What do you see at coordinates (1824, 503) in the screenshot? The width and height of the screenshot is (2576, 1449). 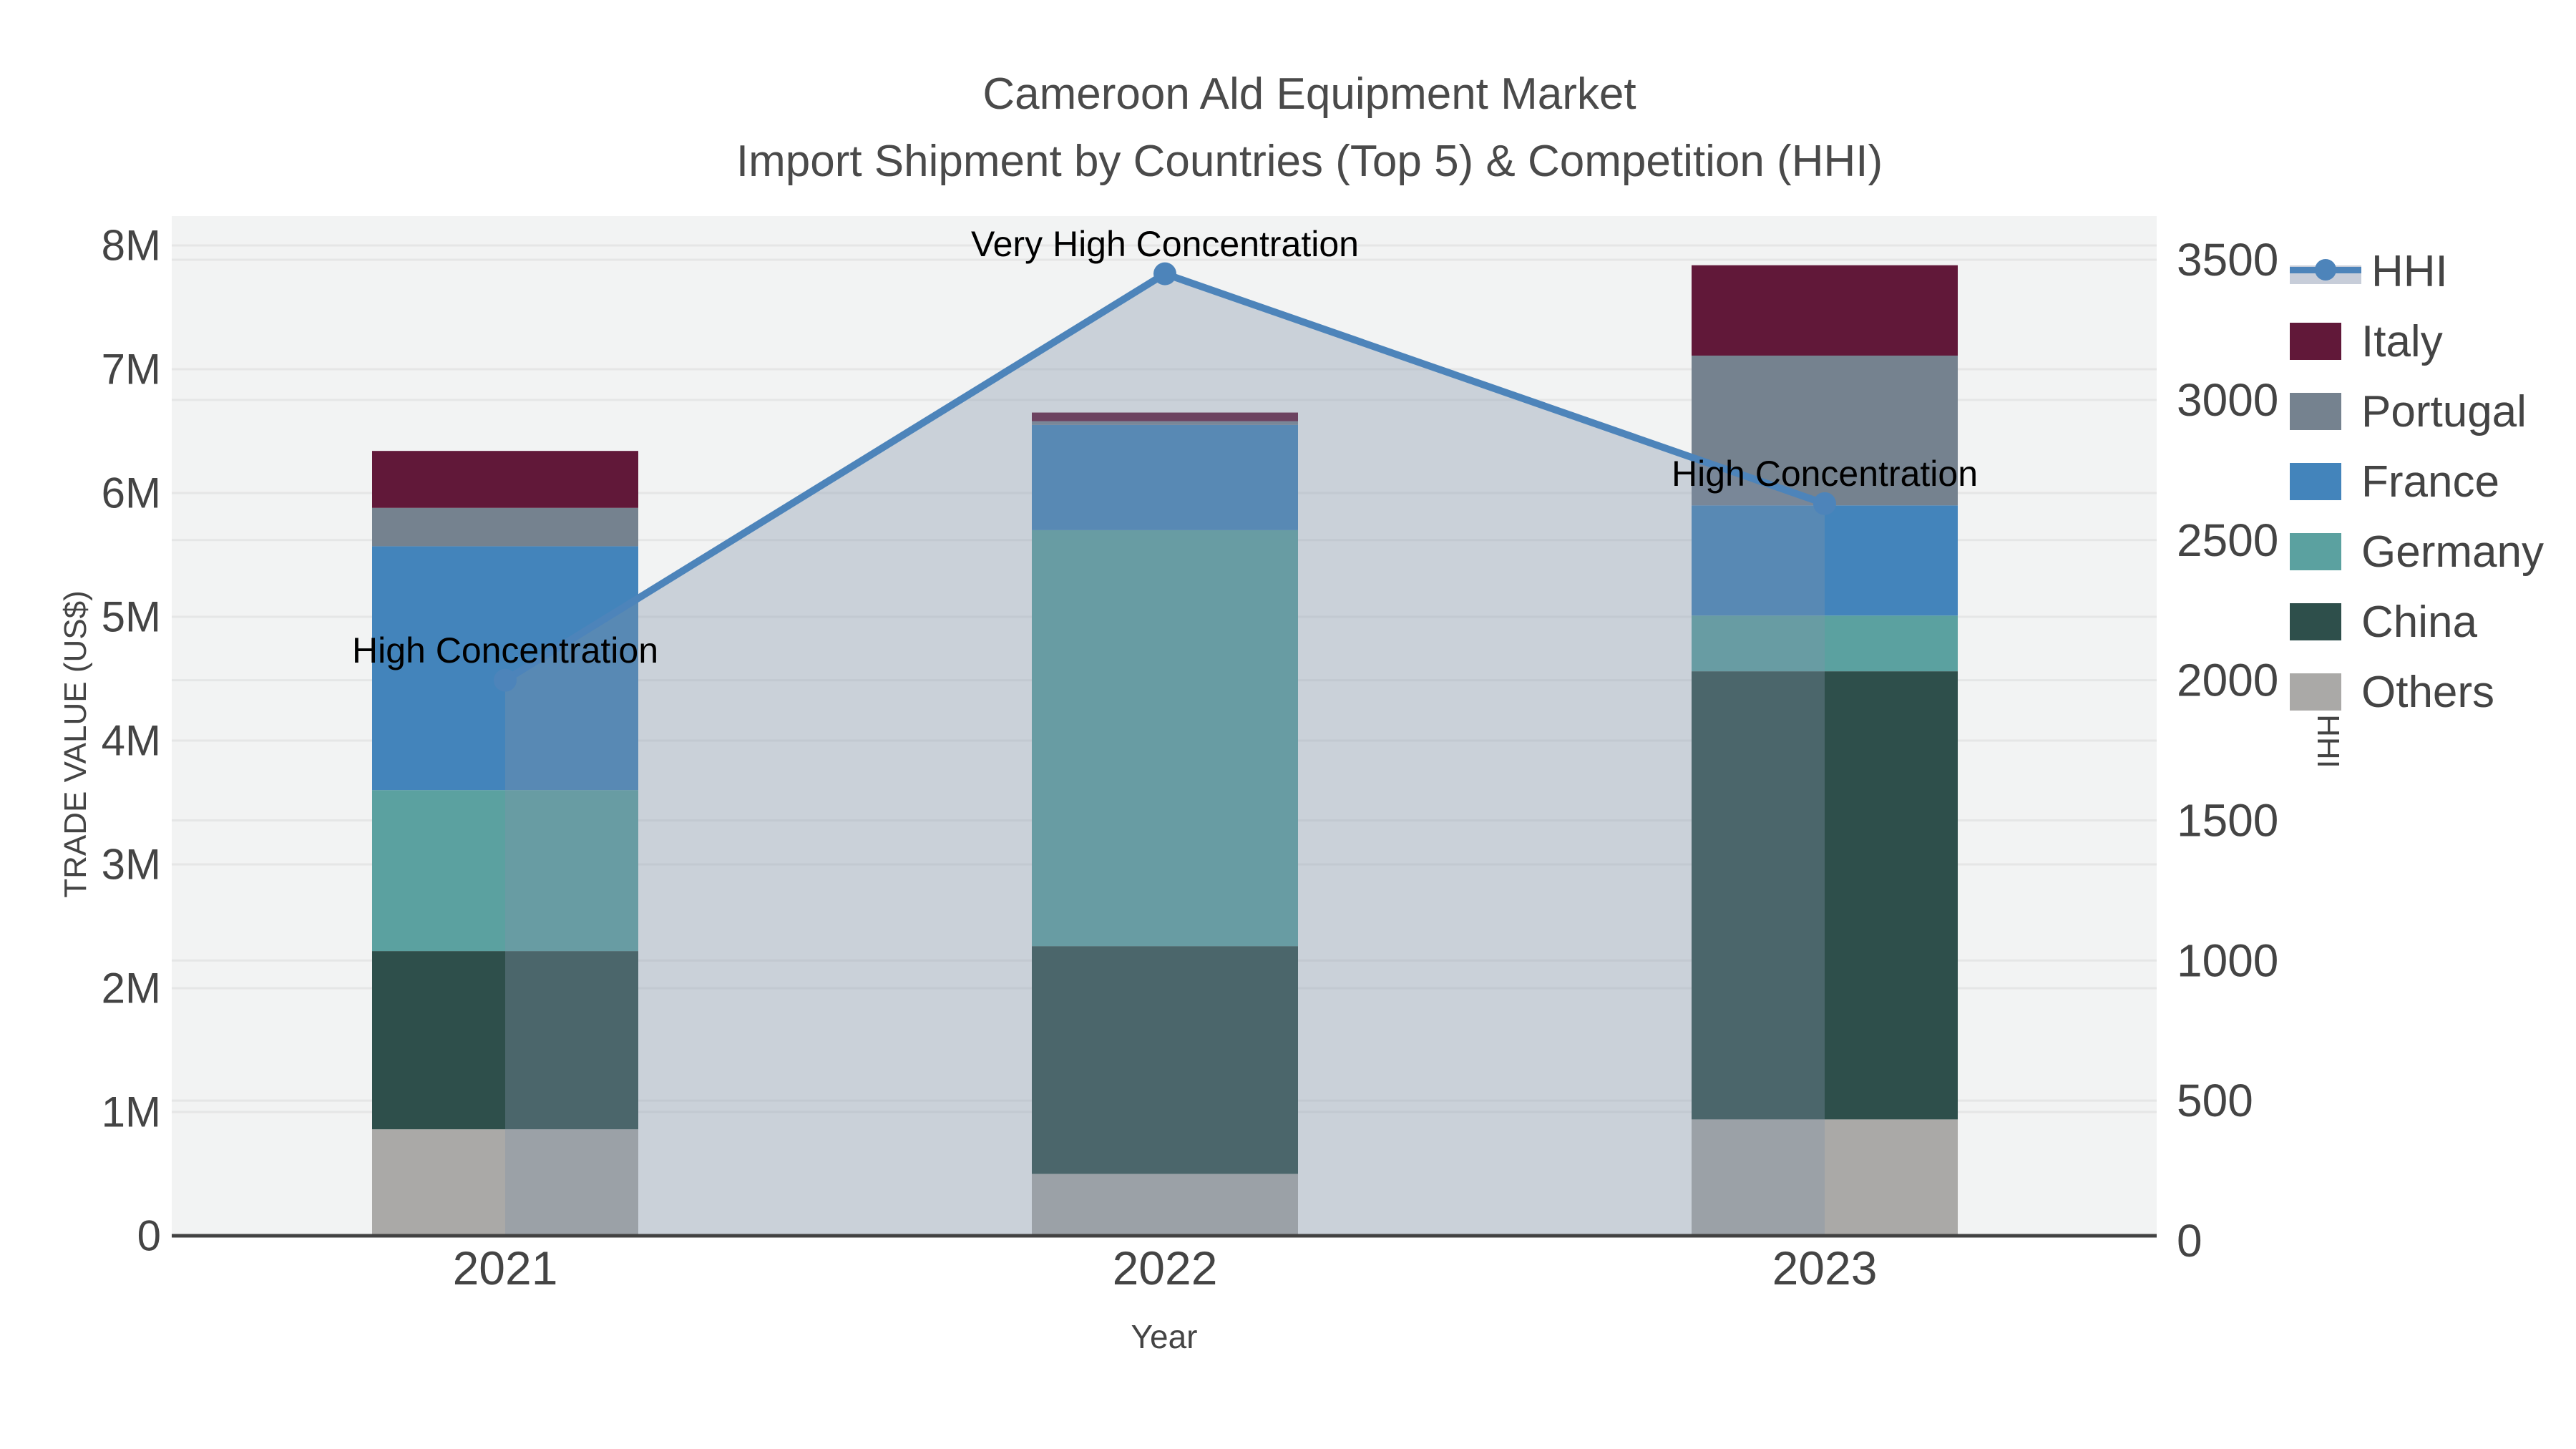 I see `hhi-marker-2023` at bounding box center [1824, 503].